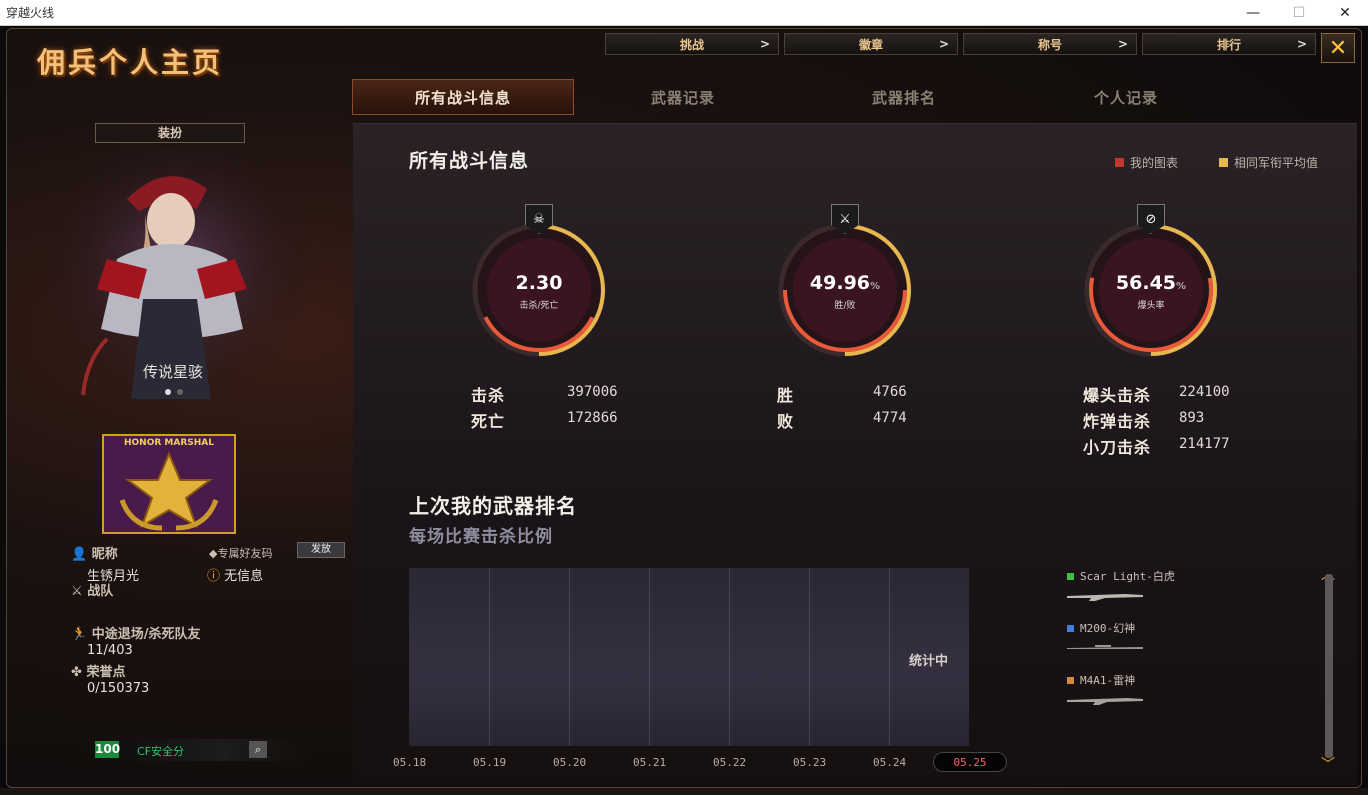 This screenshot has width=1368, height=795. Describe the element at coordinates (118, 688) in the screenshot. I see `honor-value: 0/150373` at that location.